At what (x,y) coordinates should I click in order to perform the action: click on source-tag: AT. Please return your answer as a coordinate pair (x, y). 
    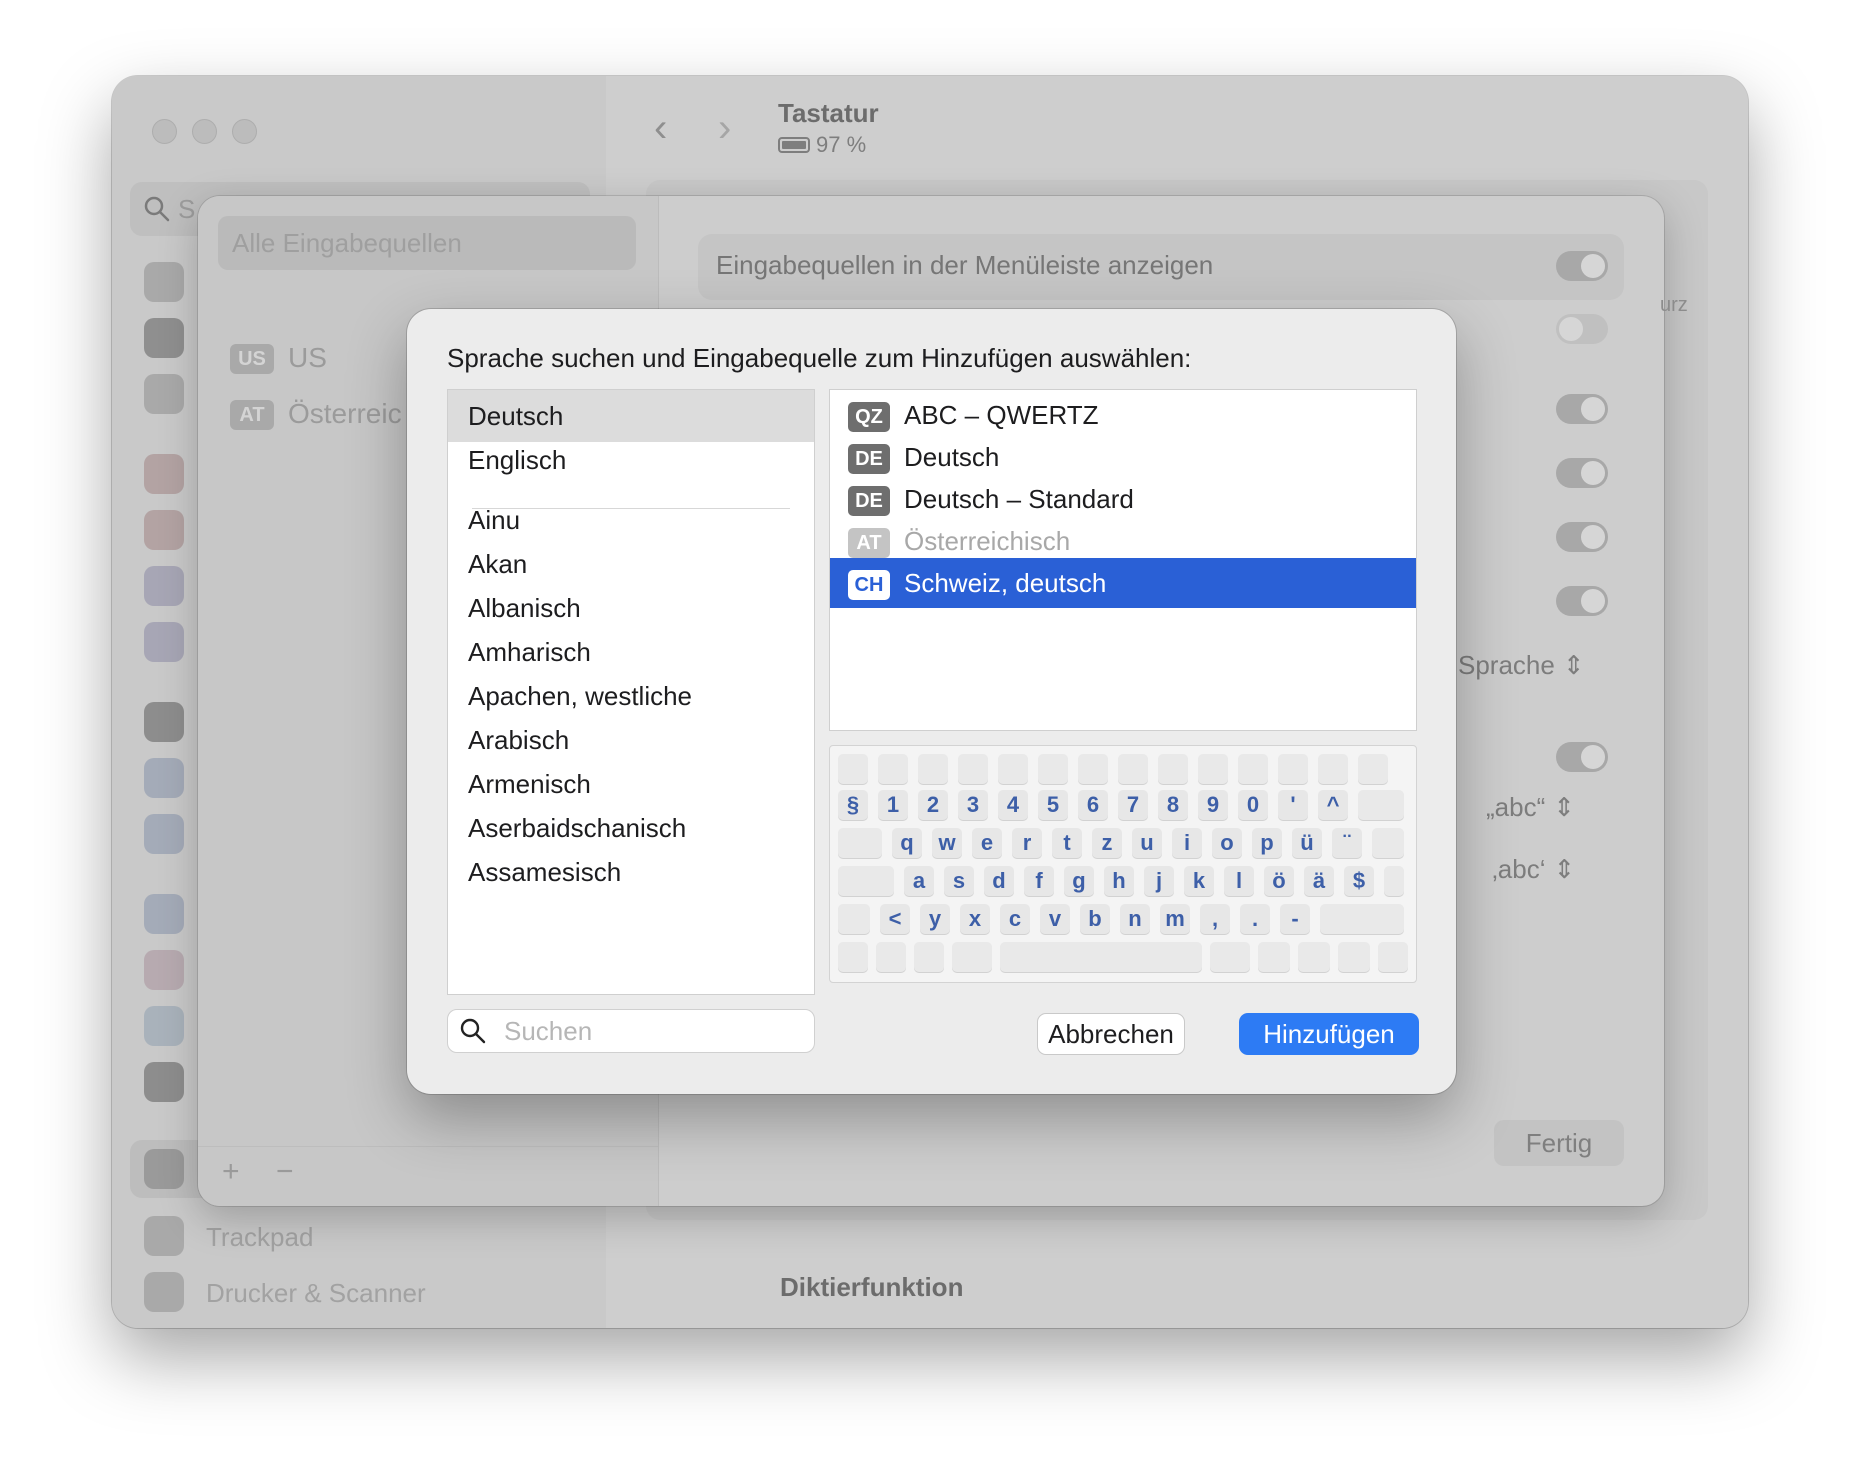
    Looking at the image, I should click on (869, 543).